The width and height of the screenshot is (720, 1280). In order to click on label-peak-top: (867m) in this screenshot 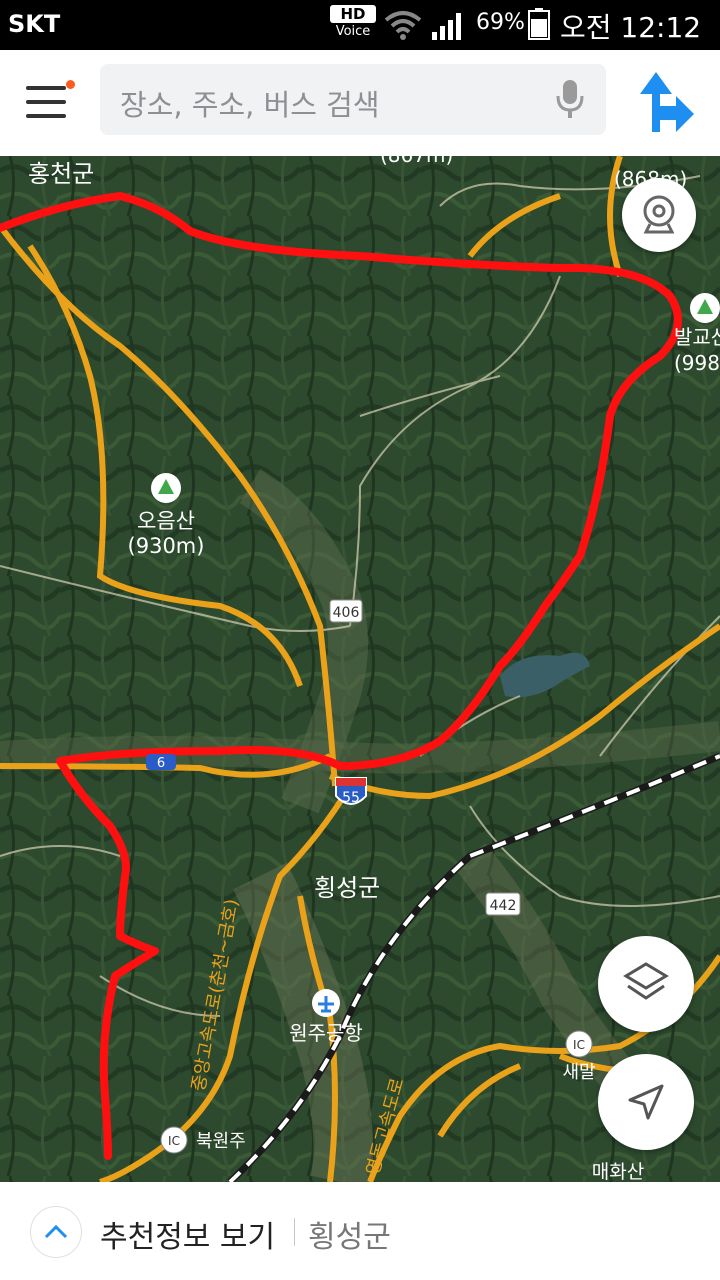, I will do `click(416, 161)`.